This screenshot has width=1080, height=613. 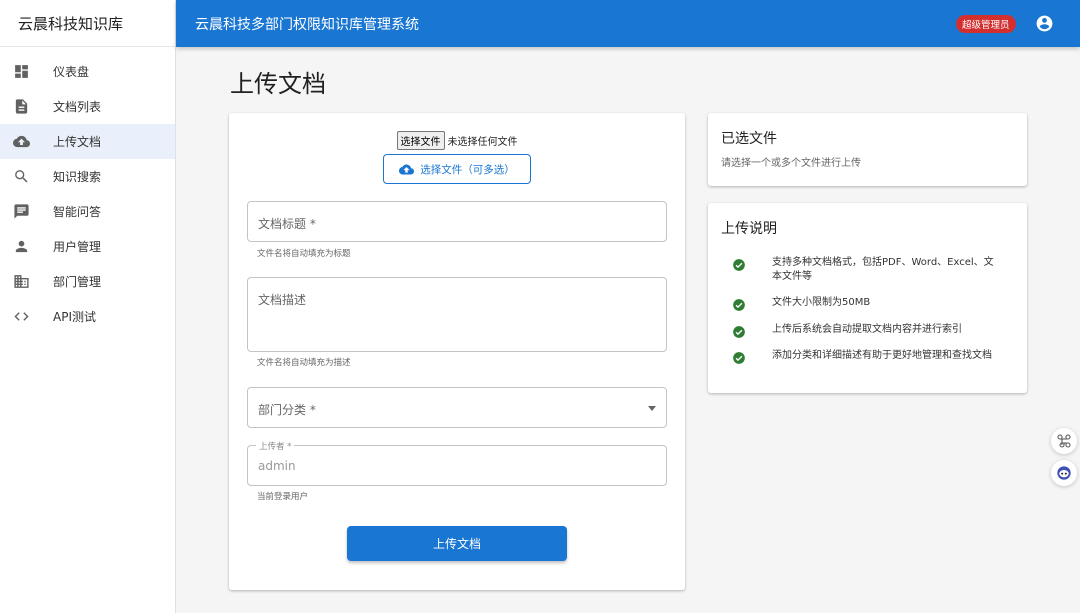 What do you see at coordinates (77, 282) in the screenshot?
I see `sidebar-item-label: 部门管理` at bounding box center [77, 282].